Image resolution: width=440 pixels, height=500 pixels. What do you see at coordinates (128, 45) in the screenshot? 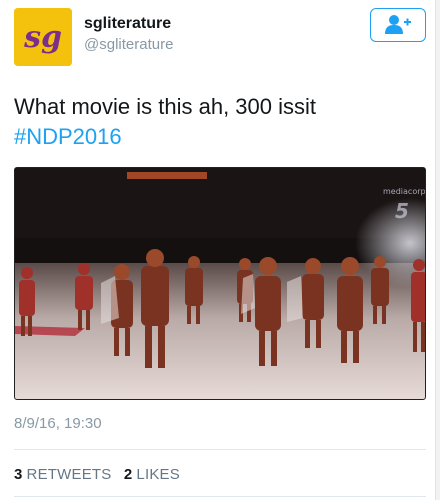
I see `user-handle: @sgliterature` at bounding box center [128, 45].